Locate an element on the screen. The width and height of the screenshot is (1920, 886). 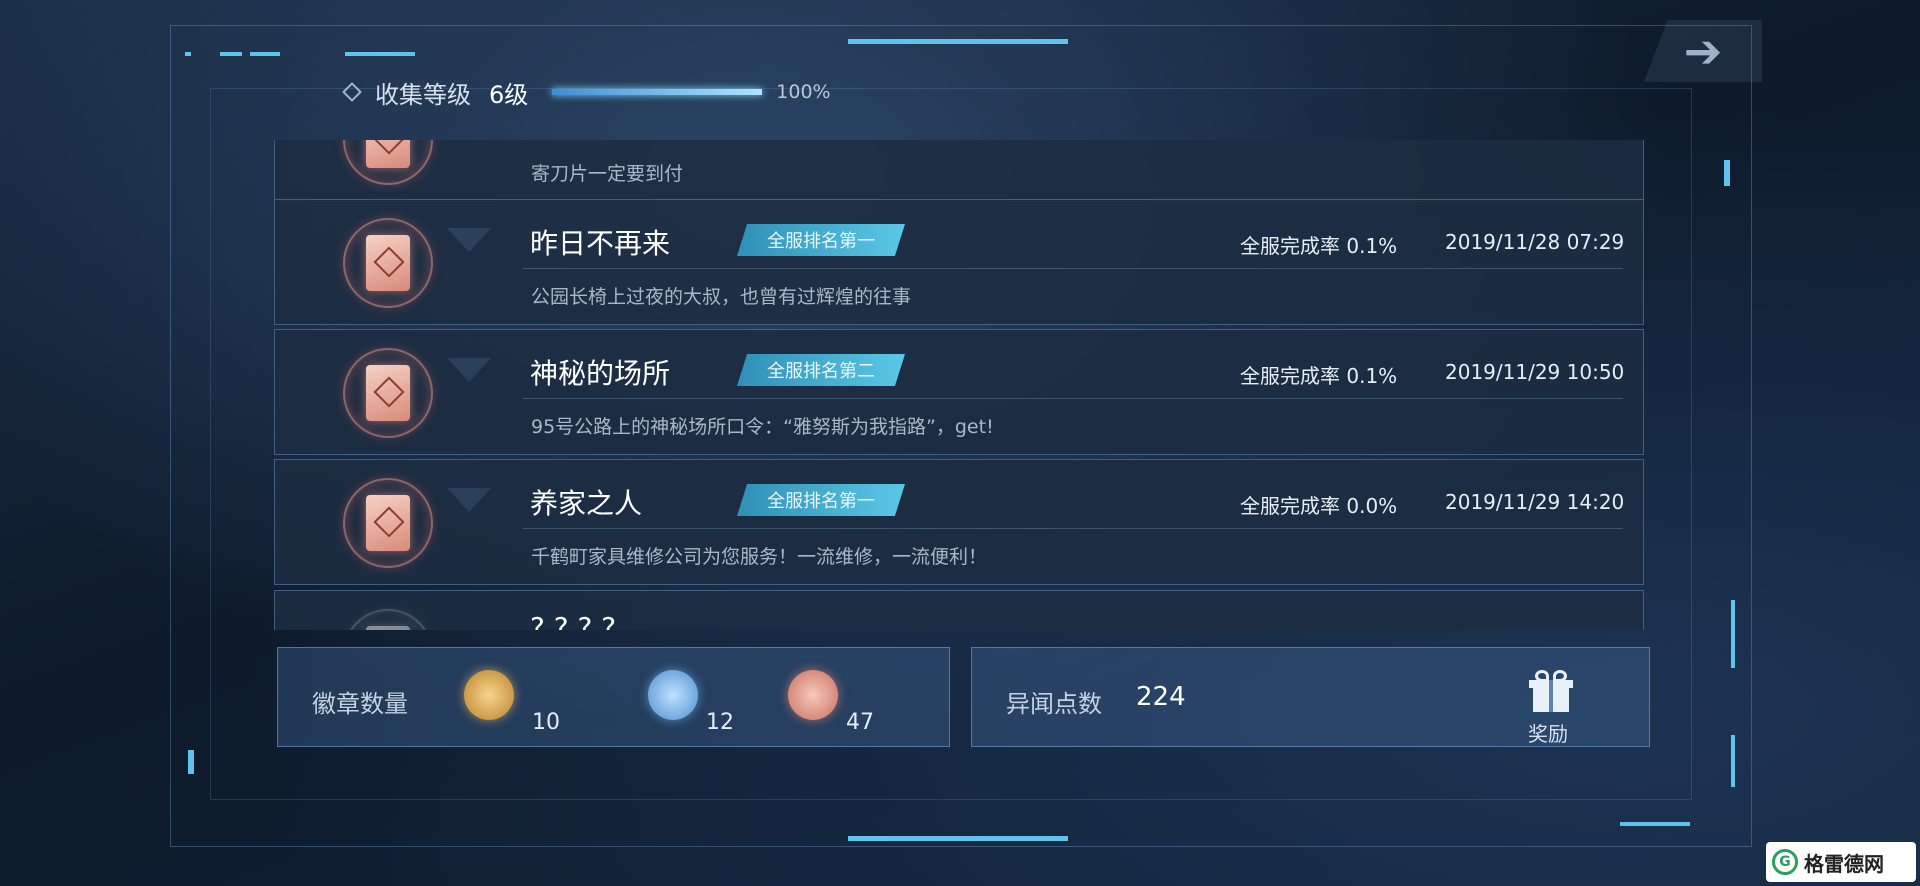
achievement-title: 神秘的场所 is located at coordinates (600, 373).